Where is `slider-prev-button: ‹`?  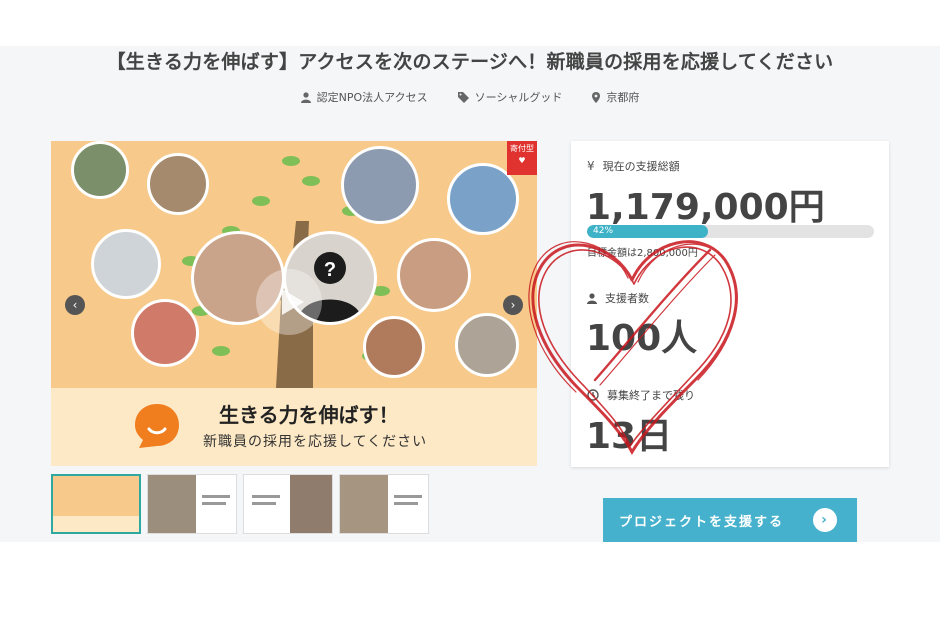
slider-prev-button: ‹ is located at coordinates (75, 305).